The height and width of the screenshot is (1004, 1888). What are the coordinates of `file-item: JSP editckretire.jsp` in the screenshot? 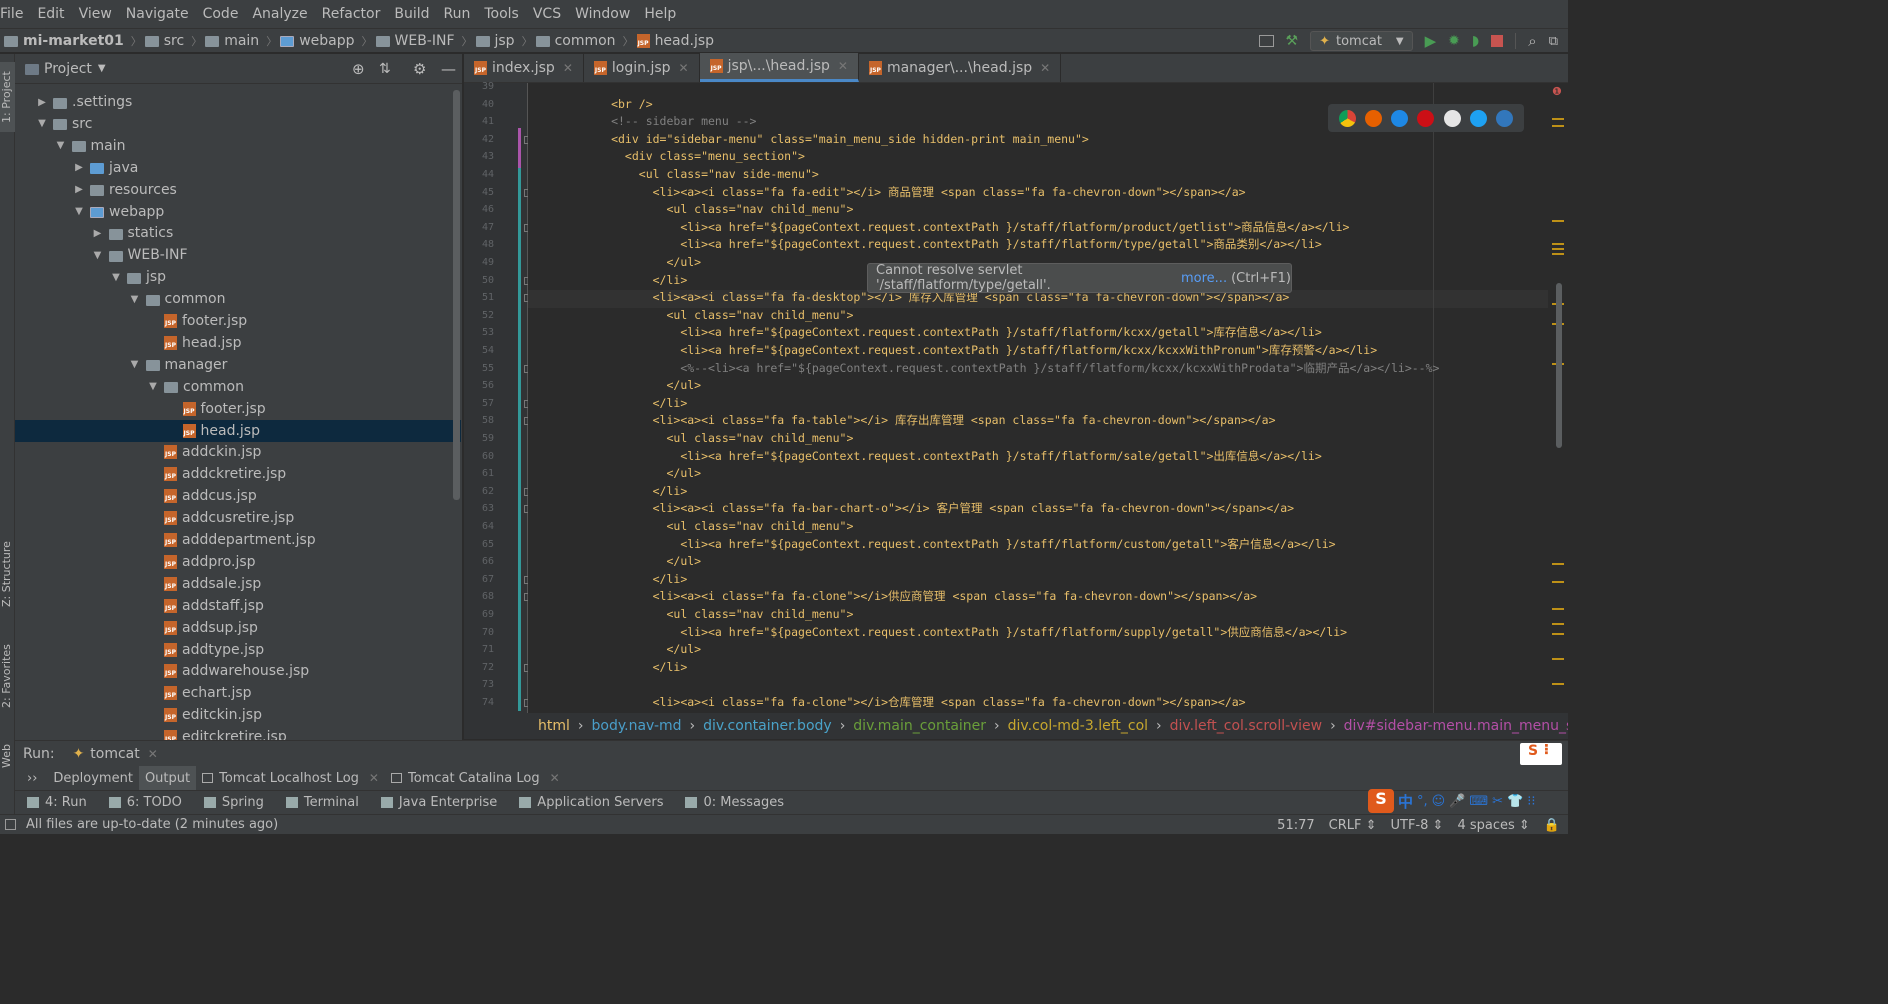 It's located at (238, 733).